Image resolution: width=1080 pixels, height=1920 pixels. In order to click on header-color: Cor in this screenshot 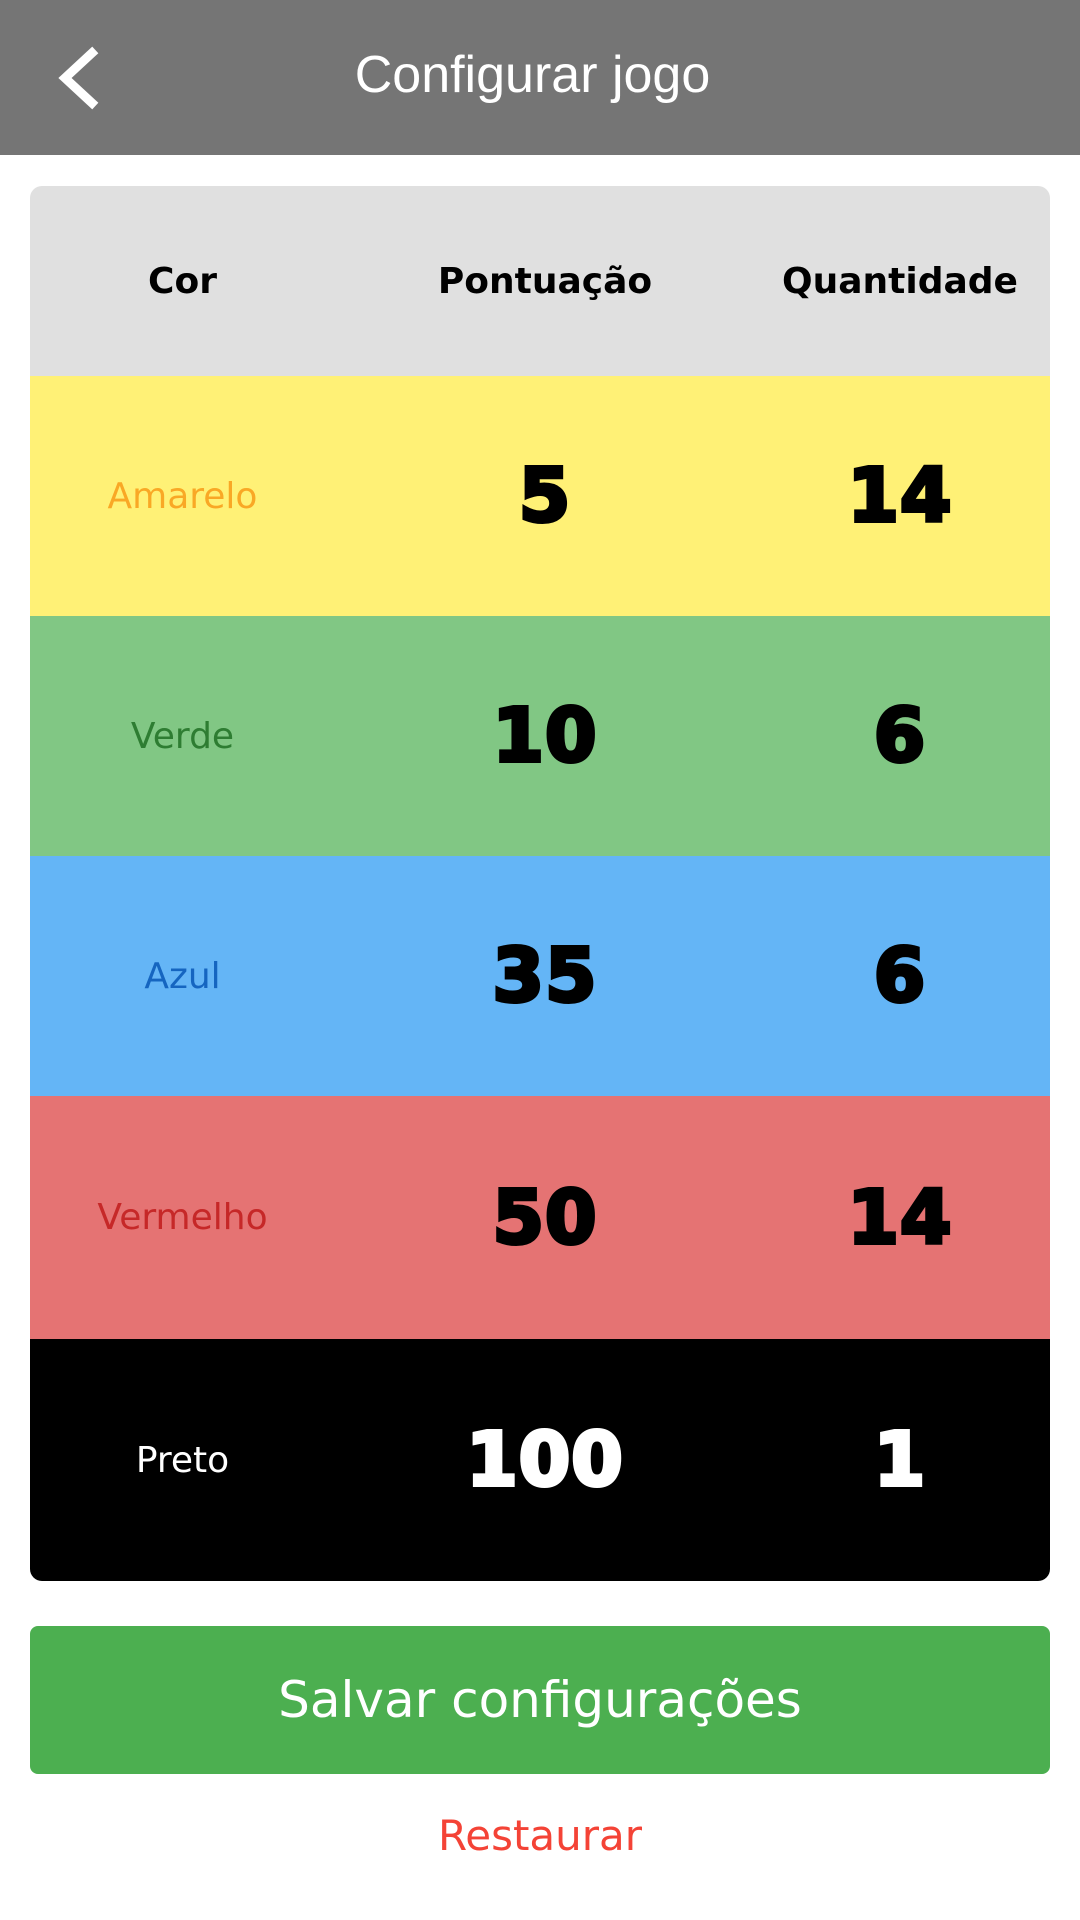, I will do `click(182, 281)`.